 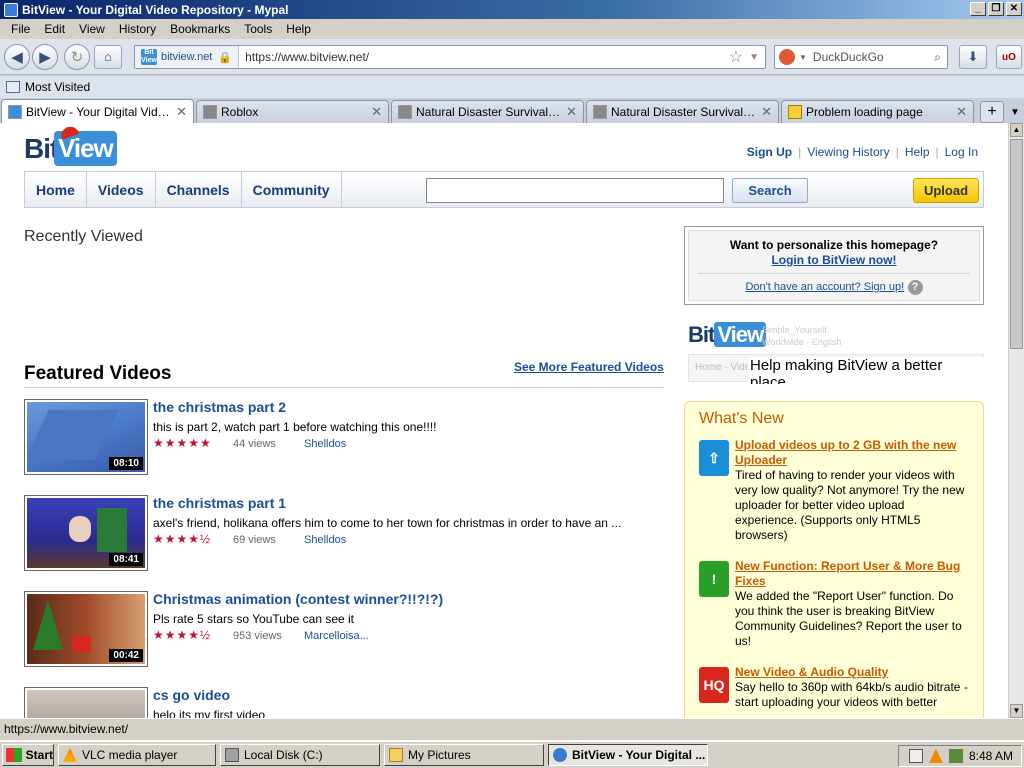 I want to click on menu-bookmarks: Bookmarks, so click(x=200, y=29).